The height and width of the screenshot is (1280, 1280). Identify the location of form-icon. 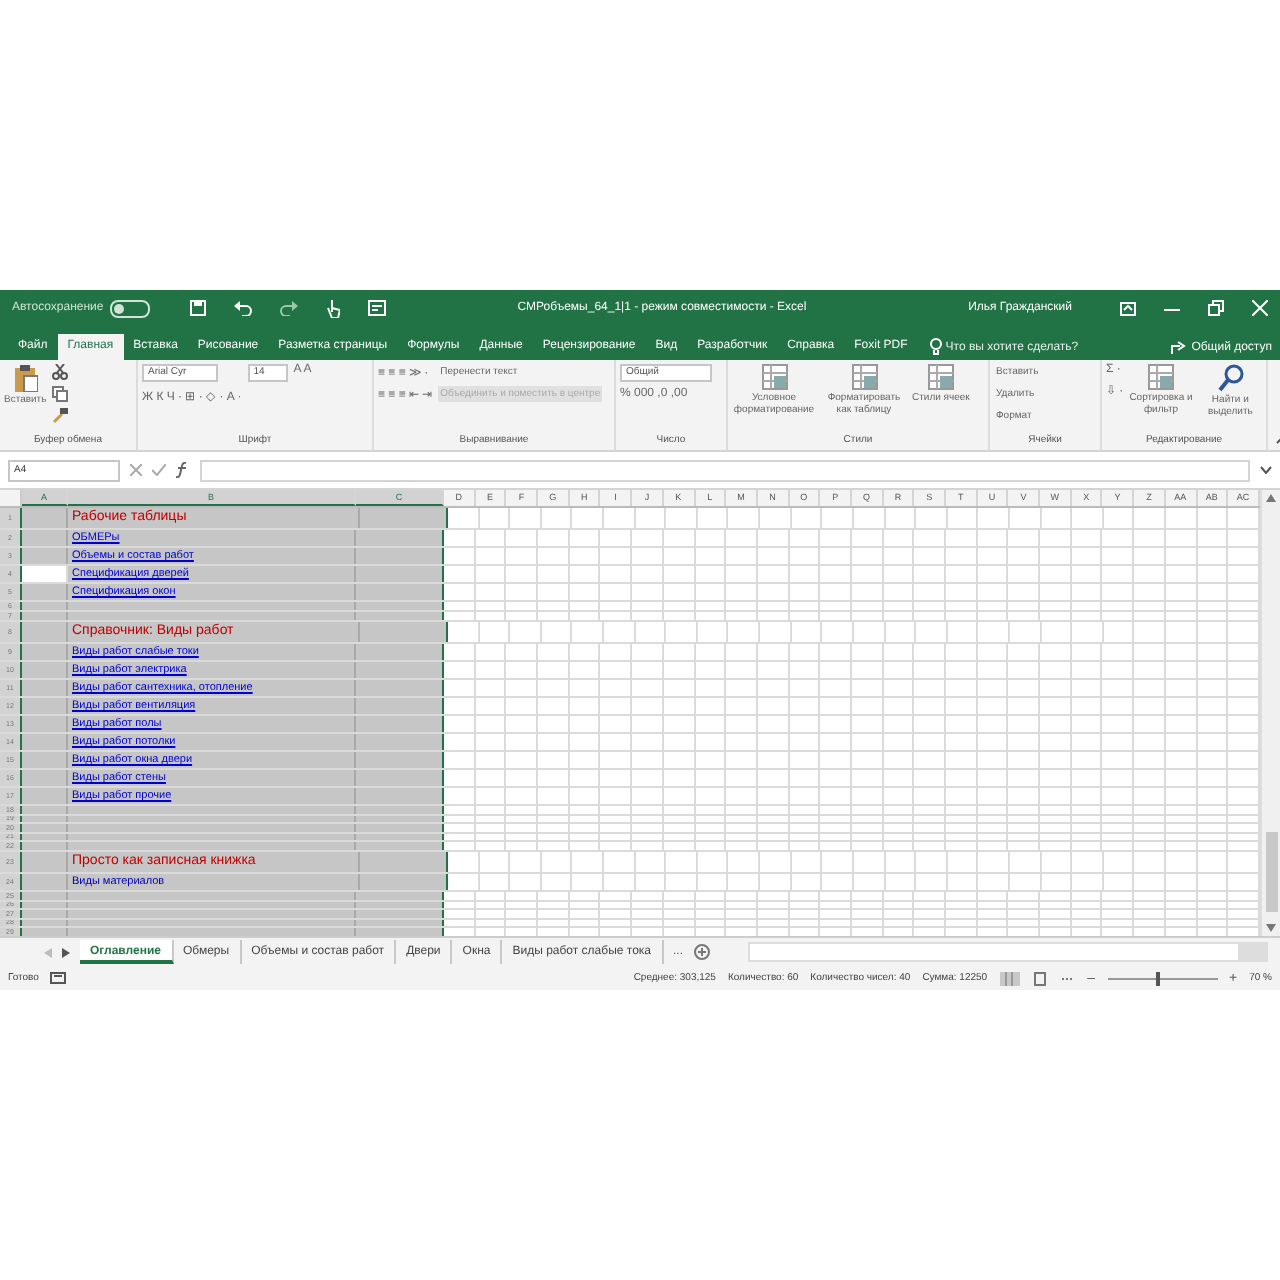
(376, 308).